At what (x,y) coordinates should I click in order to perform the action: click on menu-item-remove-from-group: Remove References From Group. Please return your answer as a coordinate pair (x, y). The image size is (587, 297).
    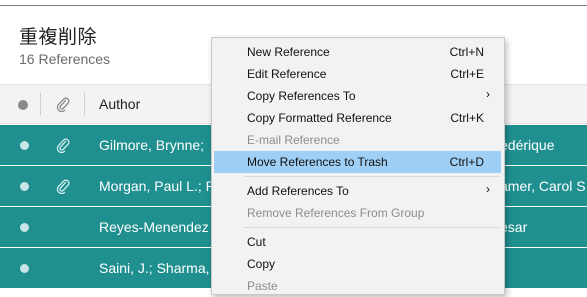
    Looking at the image, I should click on (357, 213).